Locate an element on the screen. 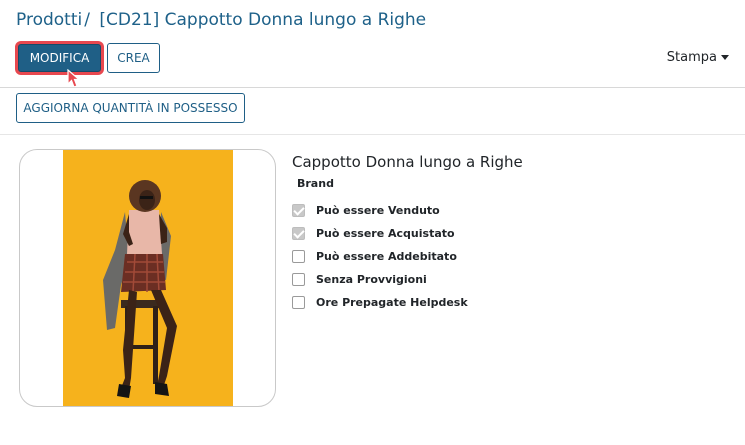 This screenshot has width=745, height=445. toolbar-divider is located at coordinates (372, 87).